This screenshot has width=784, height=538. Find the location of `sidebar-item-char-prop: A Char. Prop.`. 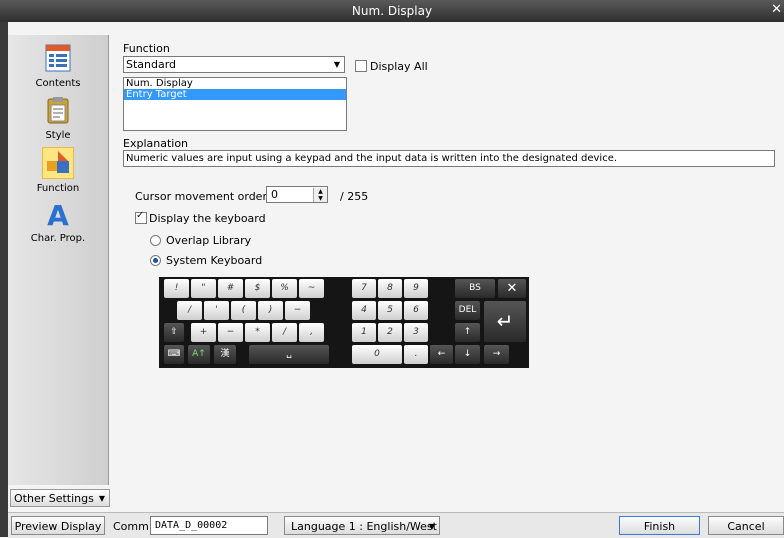

sidebar-item-char-prop: A Char. Prop. is located at coordinates (58, 222).